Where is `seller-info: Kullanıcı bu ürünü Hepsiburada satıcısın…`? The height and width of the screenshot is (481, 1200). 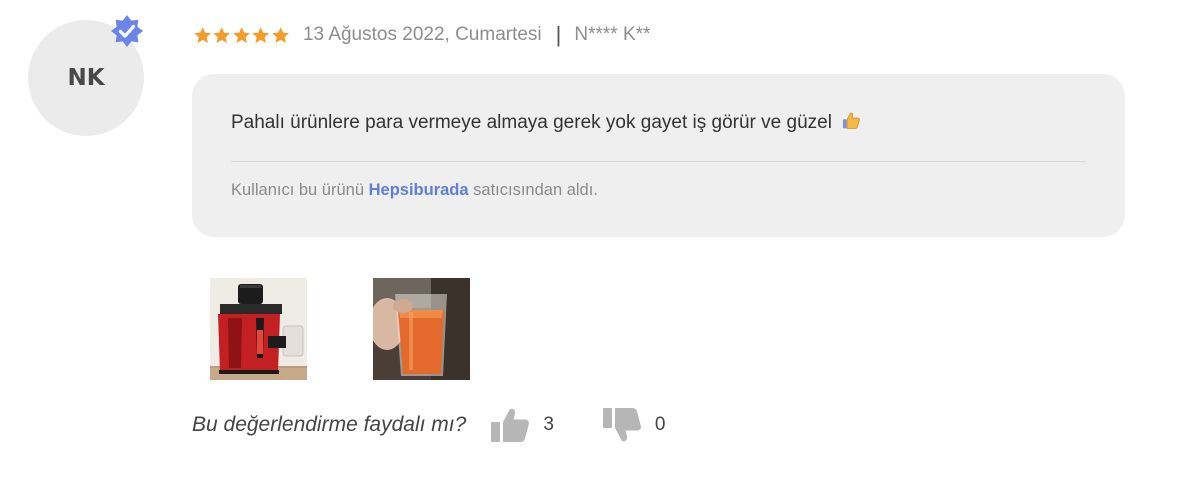 seller-info: Kullanıcı bu ürünü Hepsiburada satıcısın… is located at coordinates (414, 190).